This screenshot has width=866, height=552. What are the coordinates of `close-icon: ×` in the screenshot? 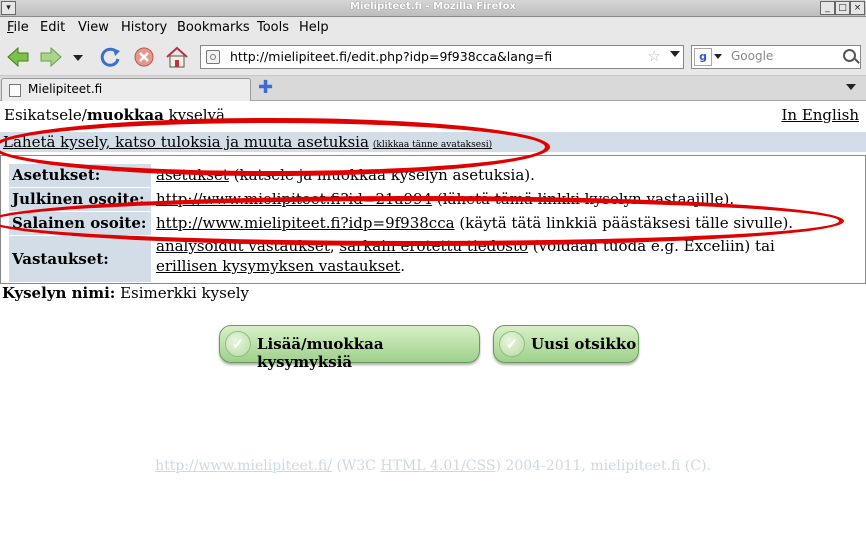 It's located at (857, 8).